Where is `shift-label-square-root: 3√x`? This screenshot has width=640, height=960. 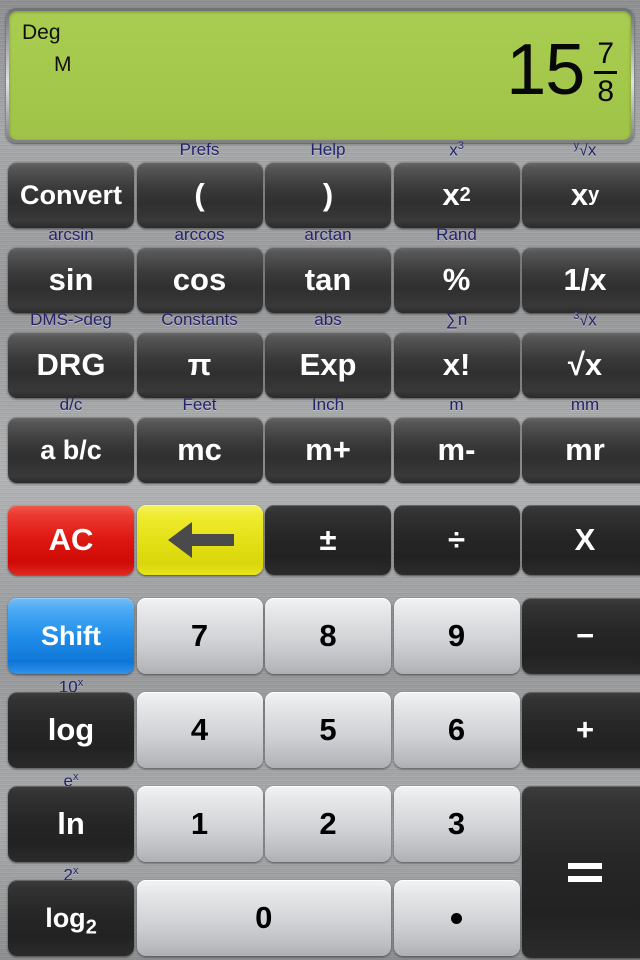
shift-label-square-root: 3√x is located at coordinates (585, 320).